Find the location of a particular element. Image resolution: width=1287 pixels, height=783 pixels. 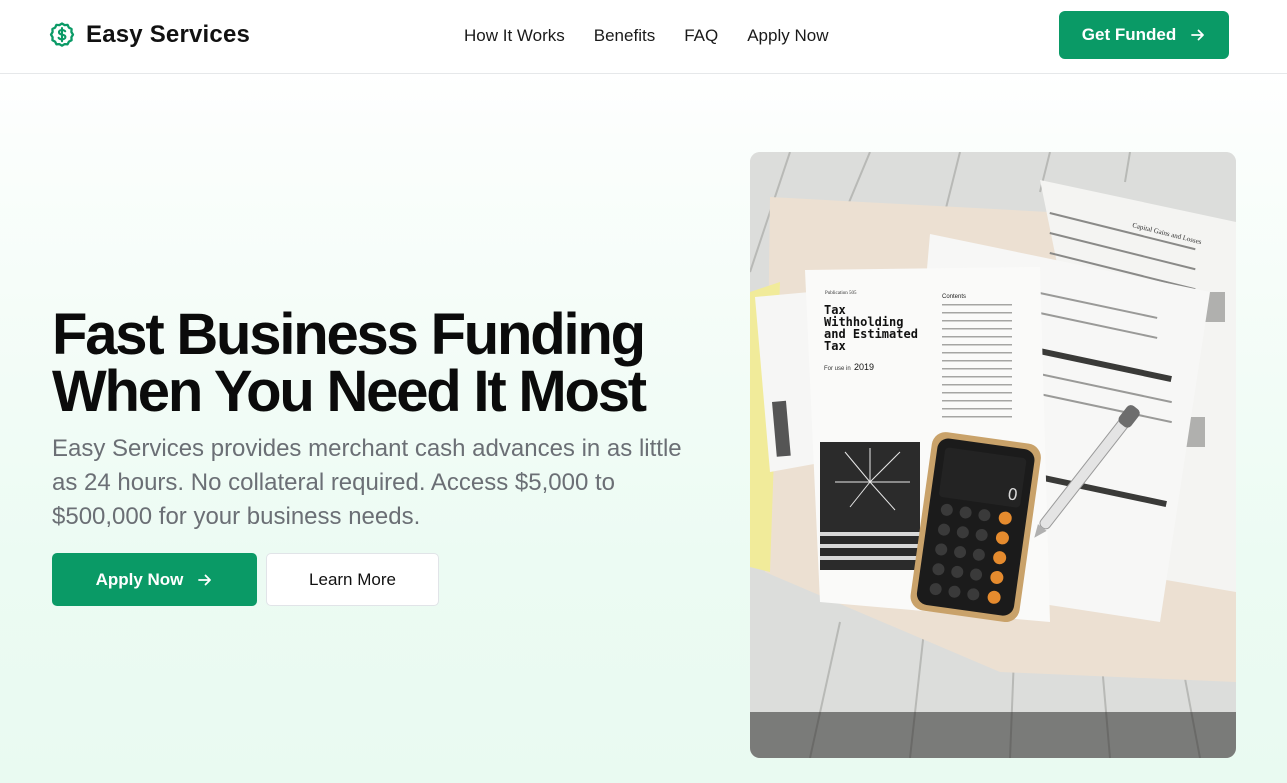

publication-label: Publication 505 is located at coordinates (841, 293).